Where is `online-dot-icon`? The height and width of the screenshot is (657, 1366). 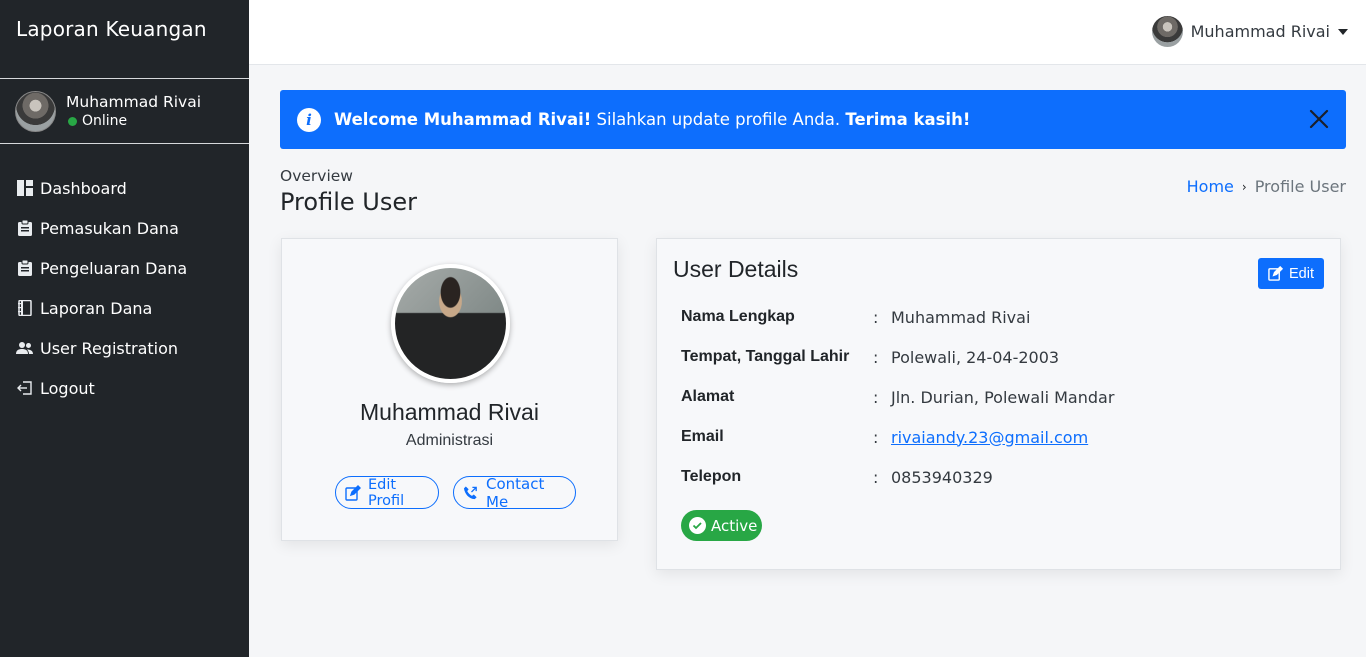
online-dot-icon is located at coordinates (72, 121).